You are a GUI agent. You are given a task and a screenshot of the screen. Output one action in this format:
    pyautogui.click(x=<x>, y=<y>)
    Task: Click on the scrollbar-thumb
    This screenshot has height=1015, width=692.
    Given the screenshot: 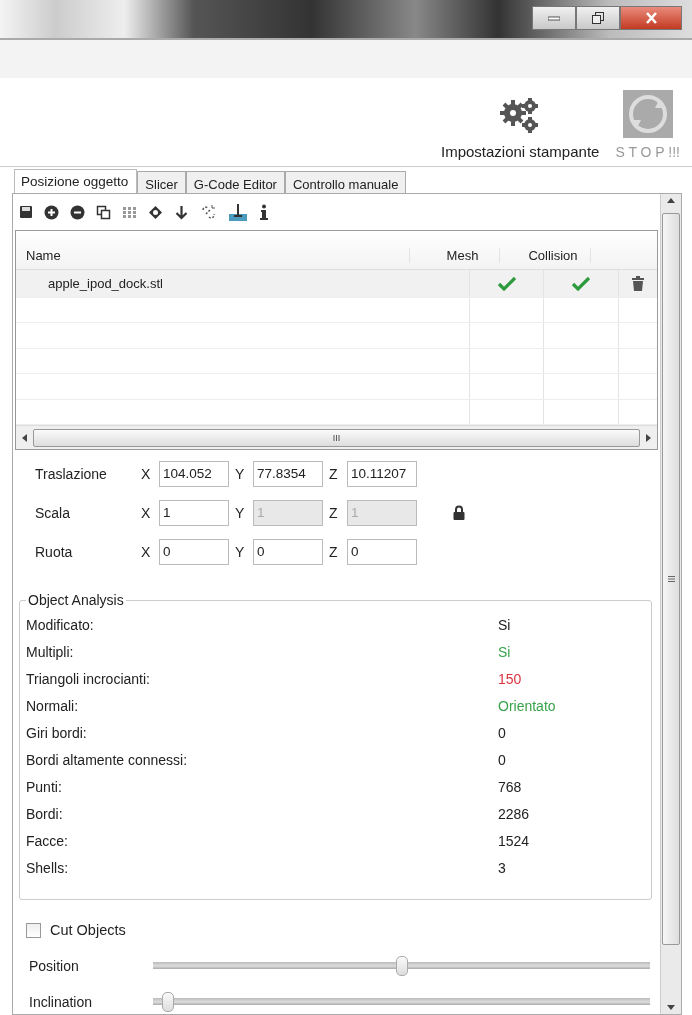 What is the action you would take?
    pyautogui.click(x=671, y=579)
    